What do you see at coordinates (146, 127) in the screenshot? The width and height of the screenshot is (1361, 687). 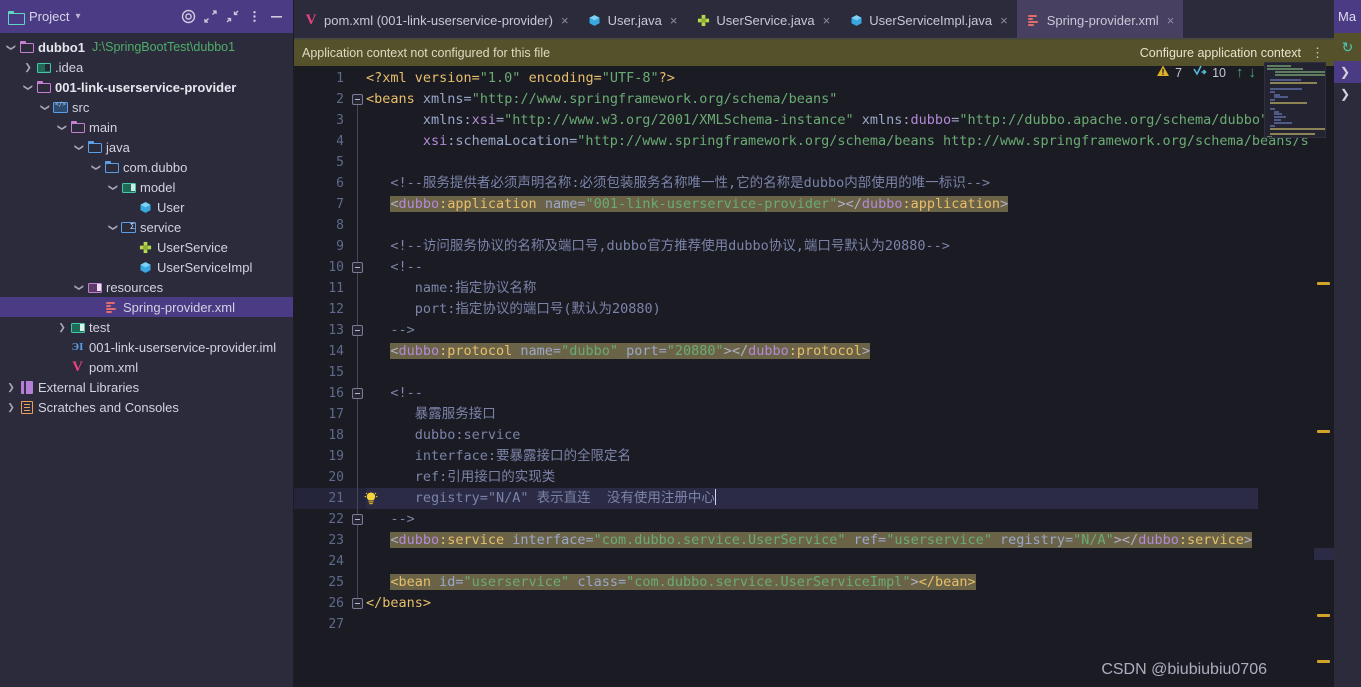 I see `tree-item-main: ❯ main` at bounding box center [146, 127].